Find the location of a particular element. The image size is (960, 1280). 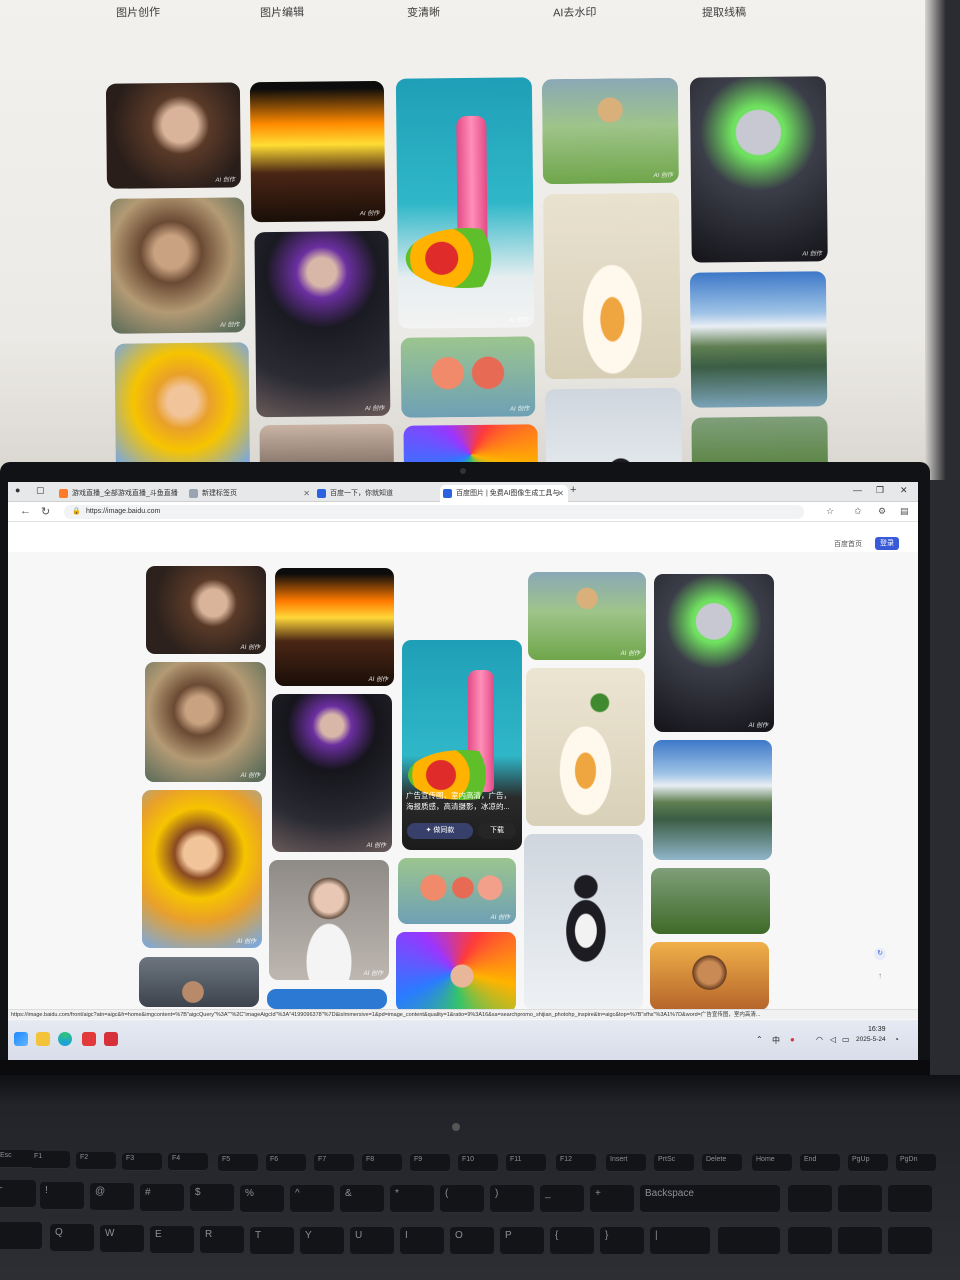

tab-baidu-image: 百度图片 | 免费AI图像生成工具与 ✕ is located at coordinates (504, 493).